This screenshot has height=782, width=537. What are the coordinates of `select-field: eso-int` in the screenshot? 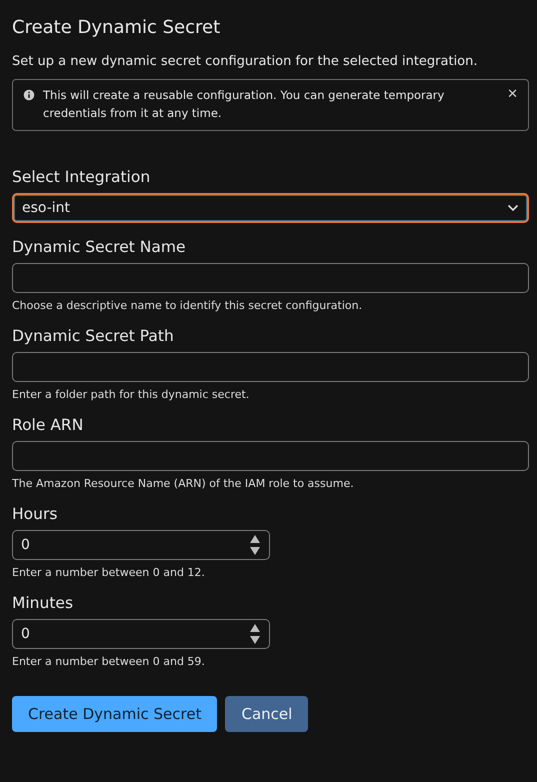 It's located at (270, 208).